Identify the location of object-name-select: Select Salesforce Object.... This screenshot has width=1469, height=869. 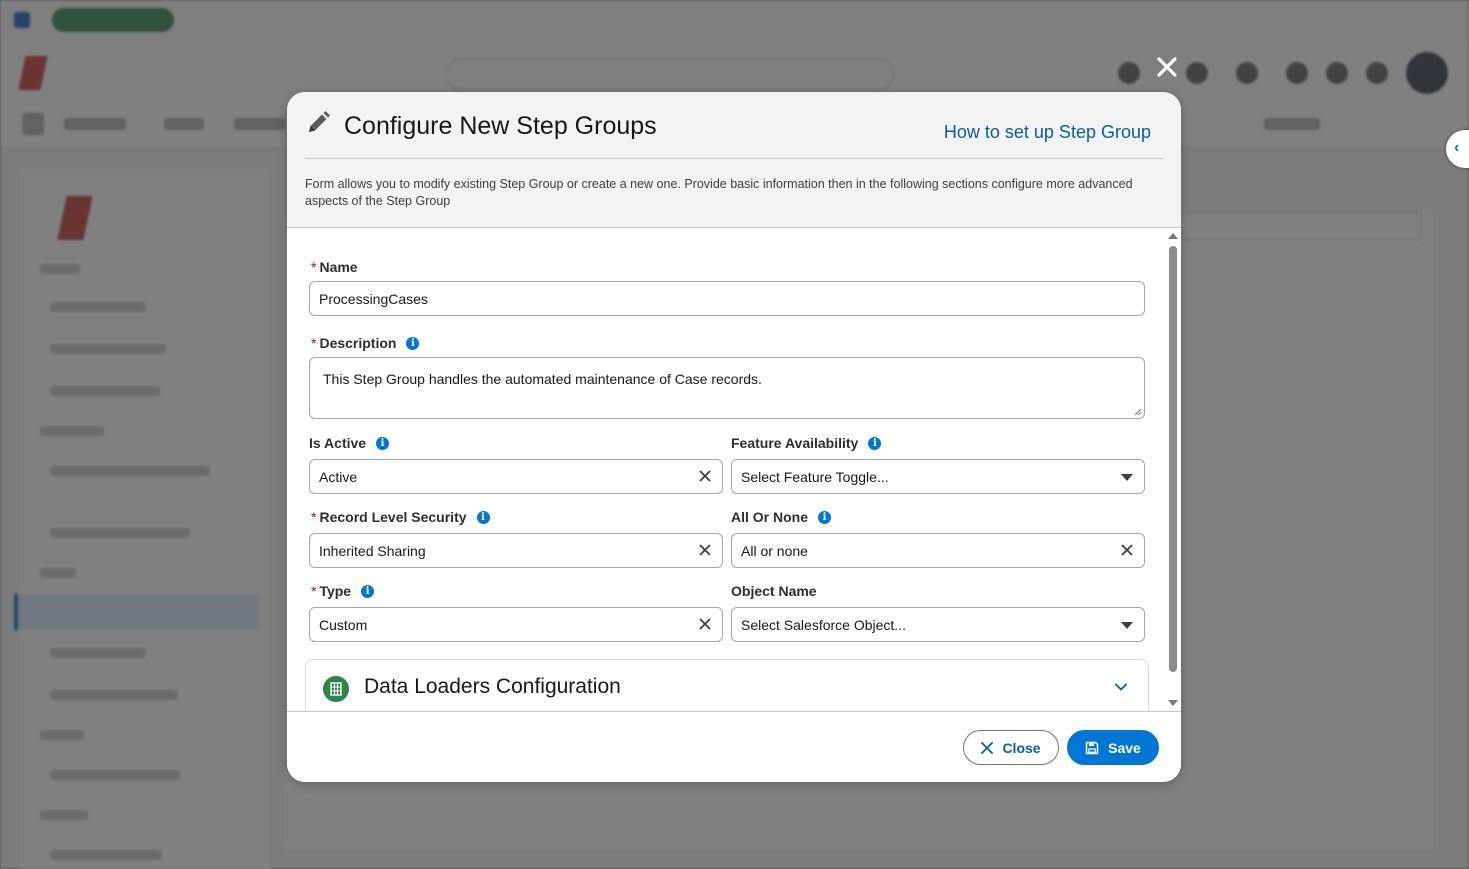
(938, 624).